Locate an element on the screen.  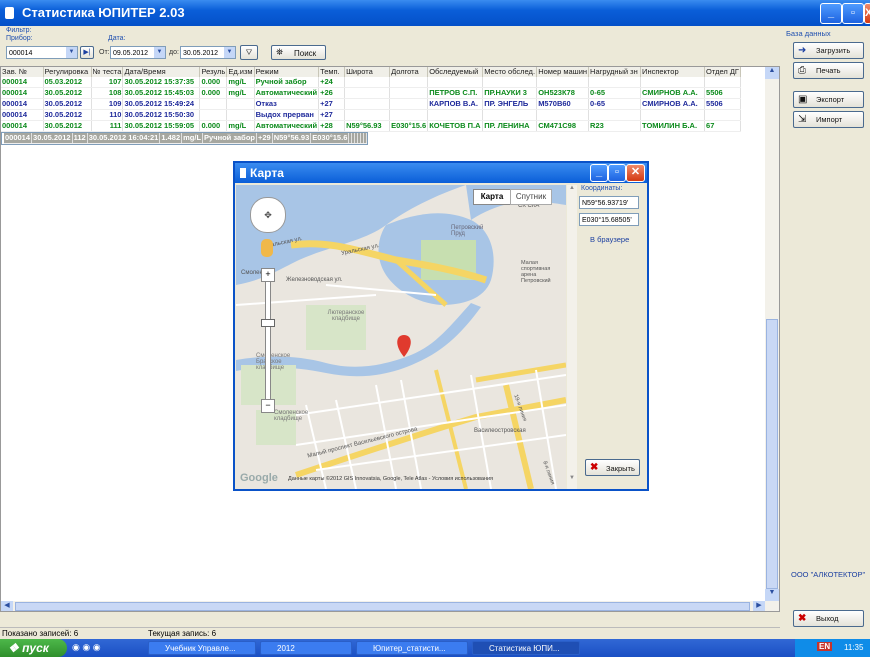
table-cell: 05.03.2012 is located at coordinates (67, 82).